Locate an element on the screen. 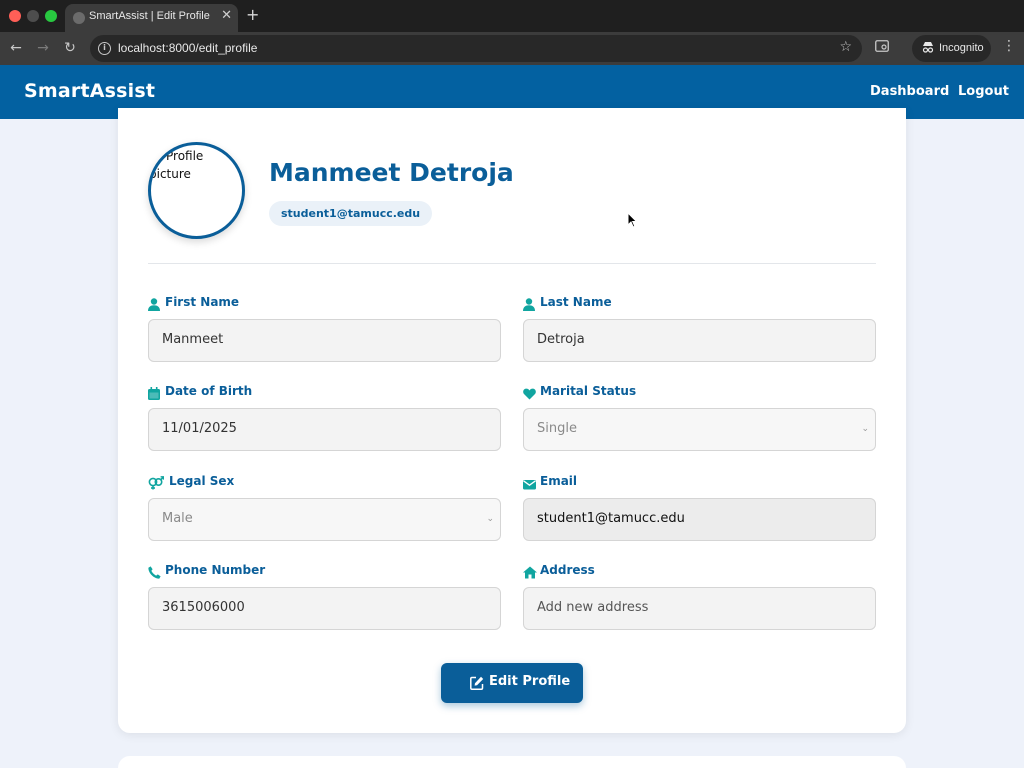  phone-field-group: Phone Number 3615006000 is located at coordinates (324, 596).